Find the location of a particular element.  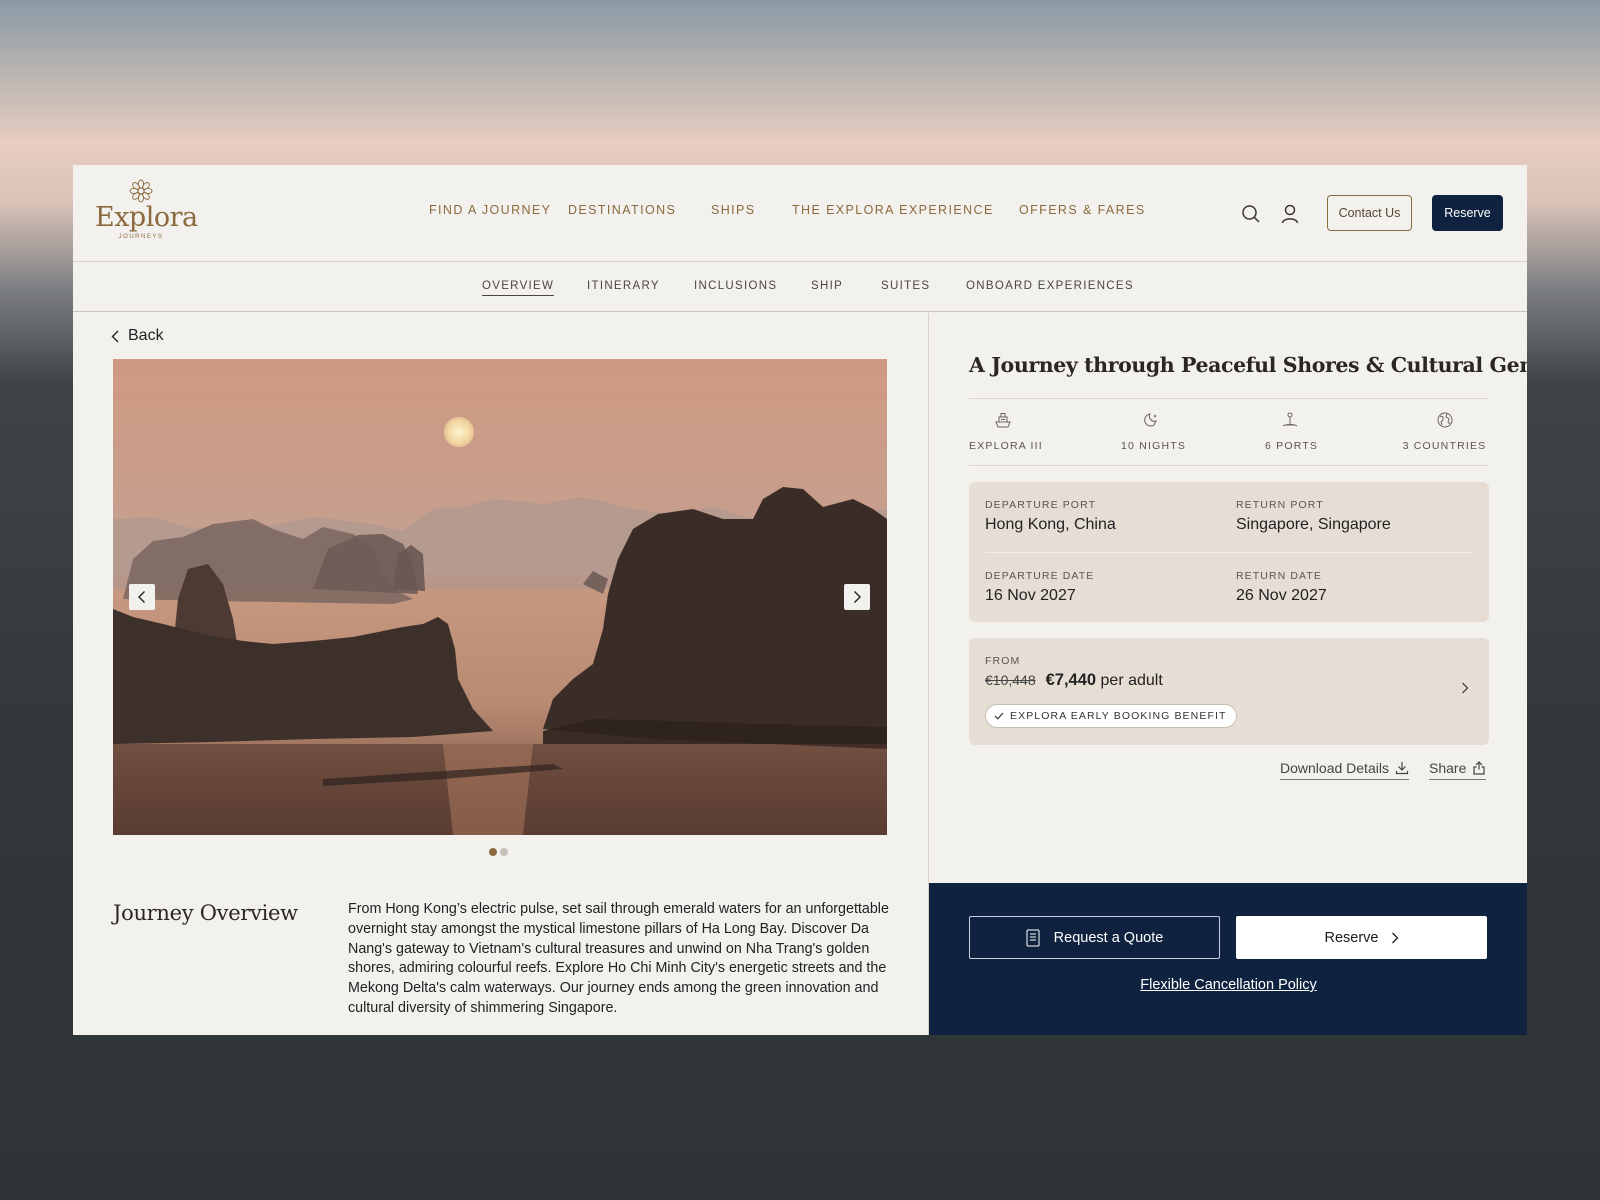

departure-port-value: Hong Kong, China is located at coordinates (1050, 524).